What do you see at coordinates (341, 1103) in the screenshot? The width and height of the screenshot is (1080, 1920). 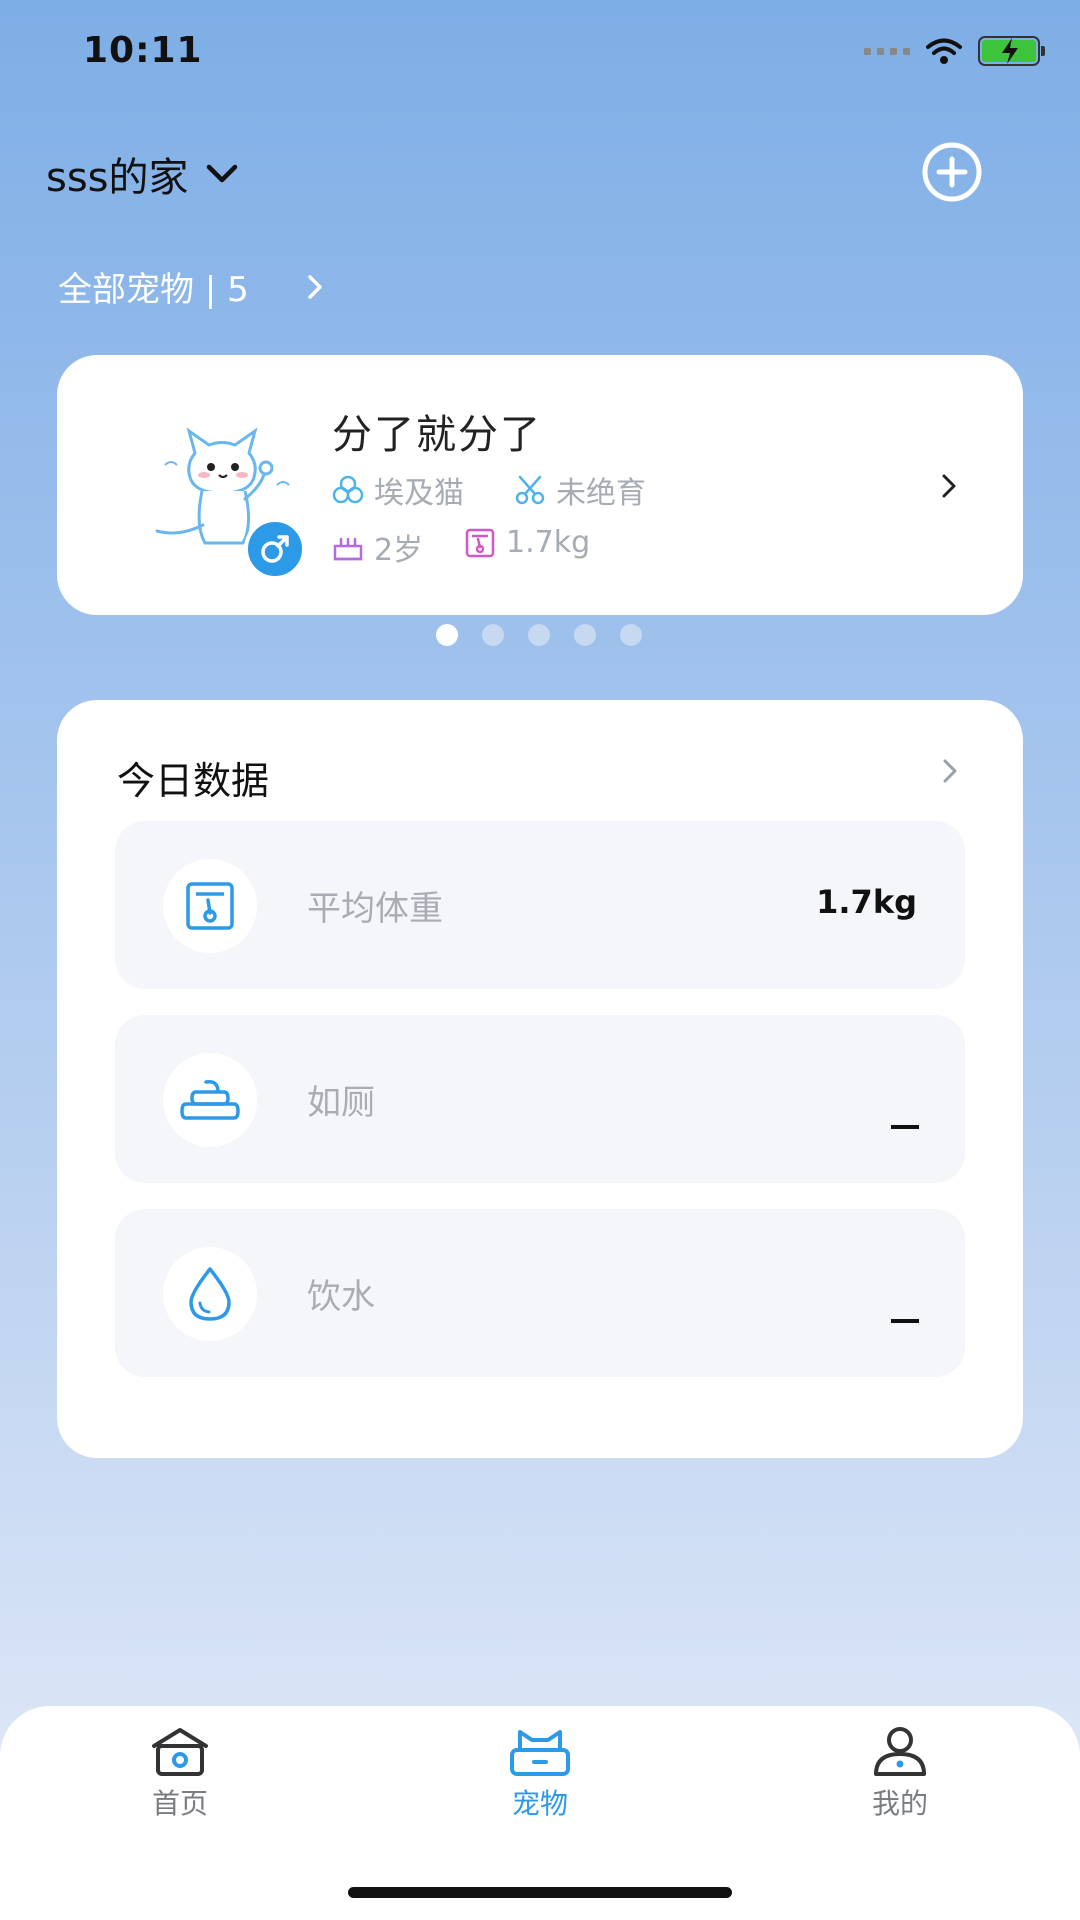 I see `toilet-label: 如厕` at bounding box center [341, 1103].